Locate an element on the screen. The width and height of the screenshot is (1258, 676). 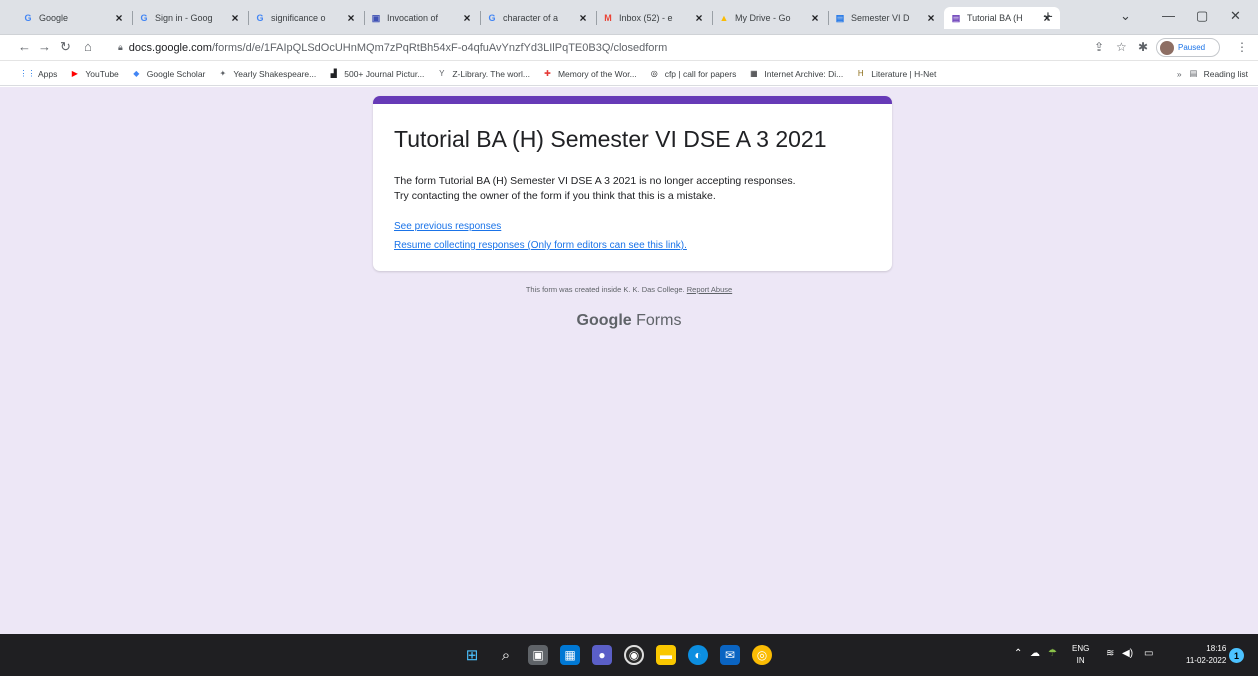
tab-search-icon: ⌄ is located at coordinates (1125, 16).